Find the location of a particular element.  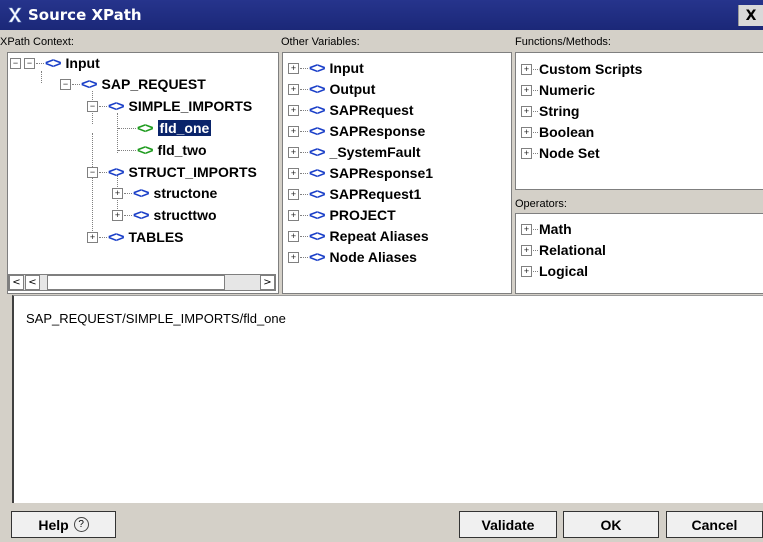

validate-button: Validate is located at coordinates (508, 524).